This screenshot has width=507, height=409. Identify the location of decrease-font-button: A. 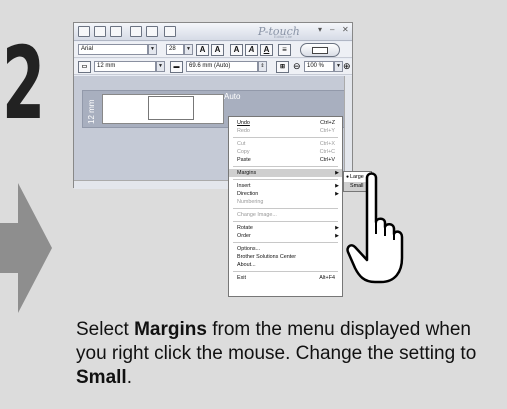
(217, 50).